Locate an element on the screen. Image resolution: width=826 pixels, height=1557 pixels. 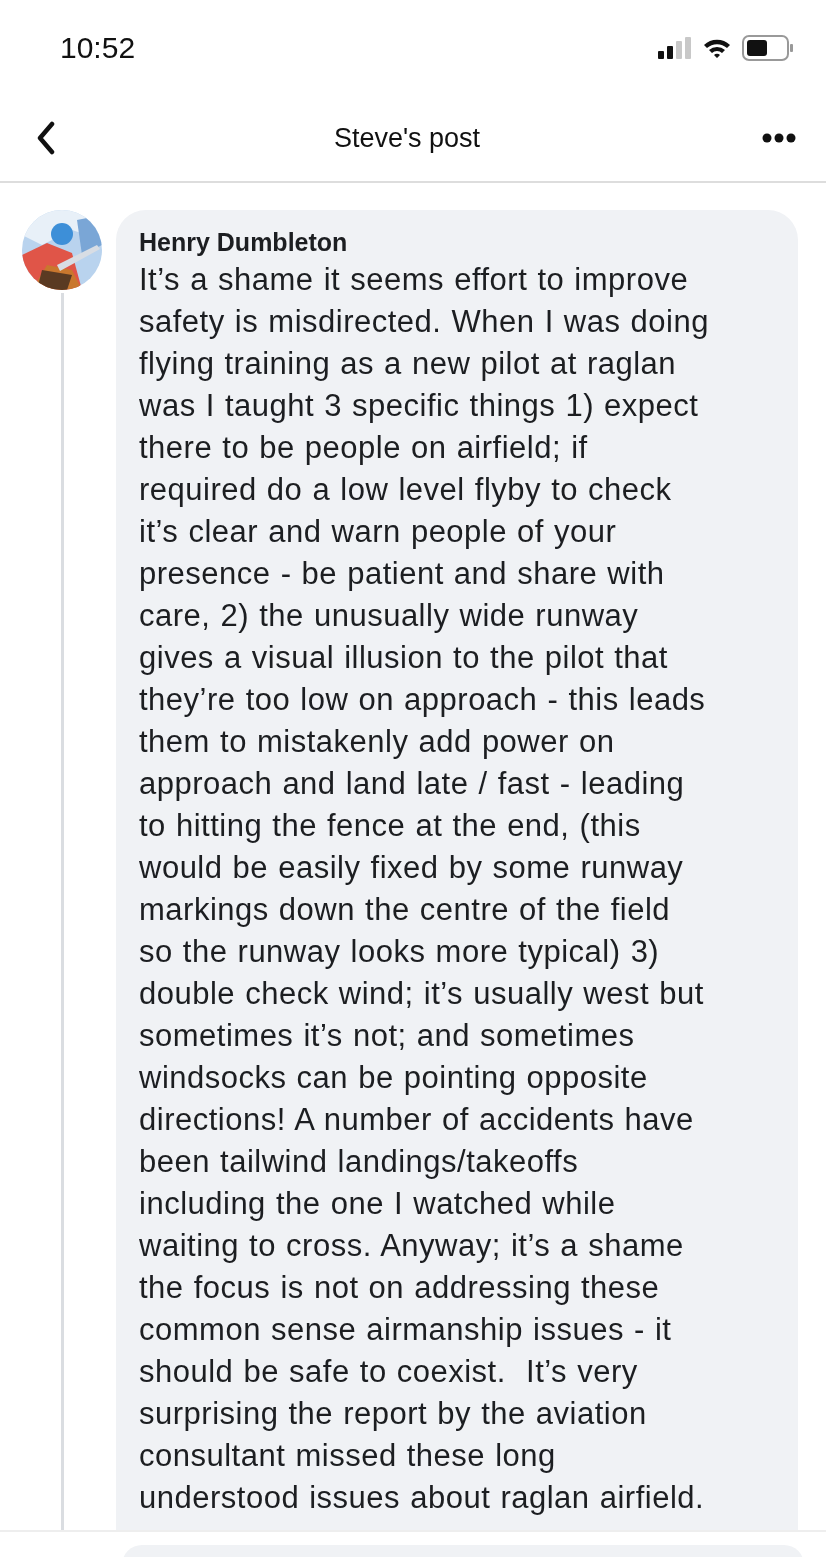
battery-icon is located at coordinates (768, 47).